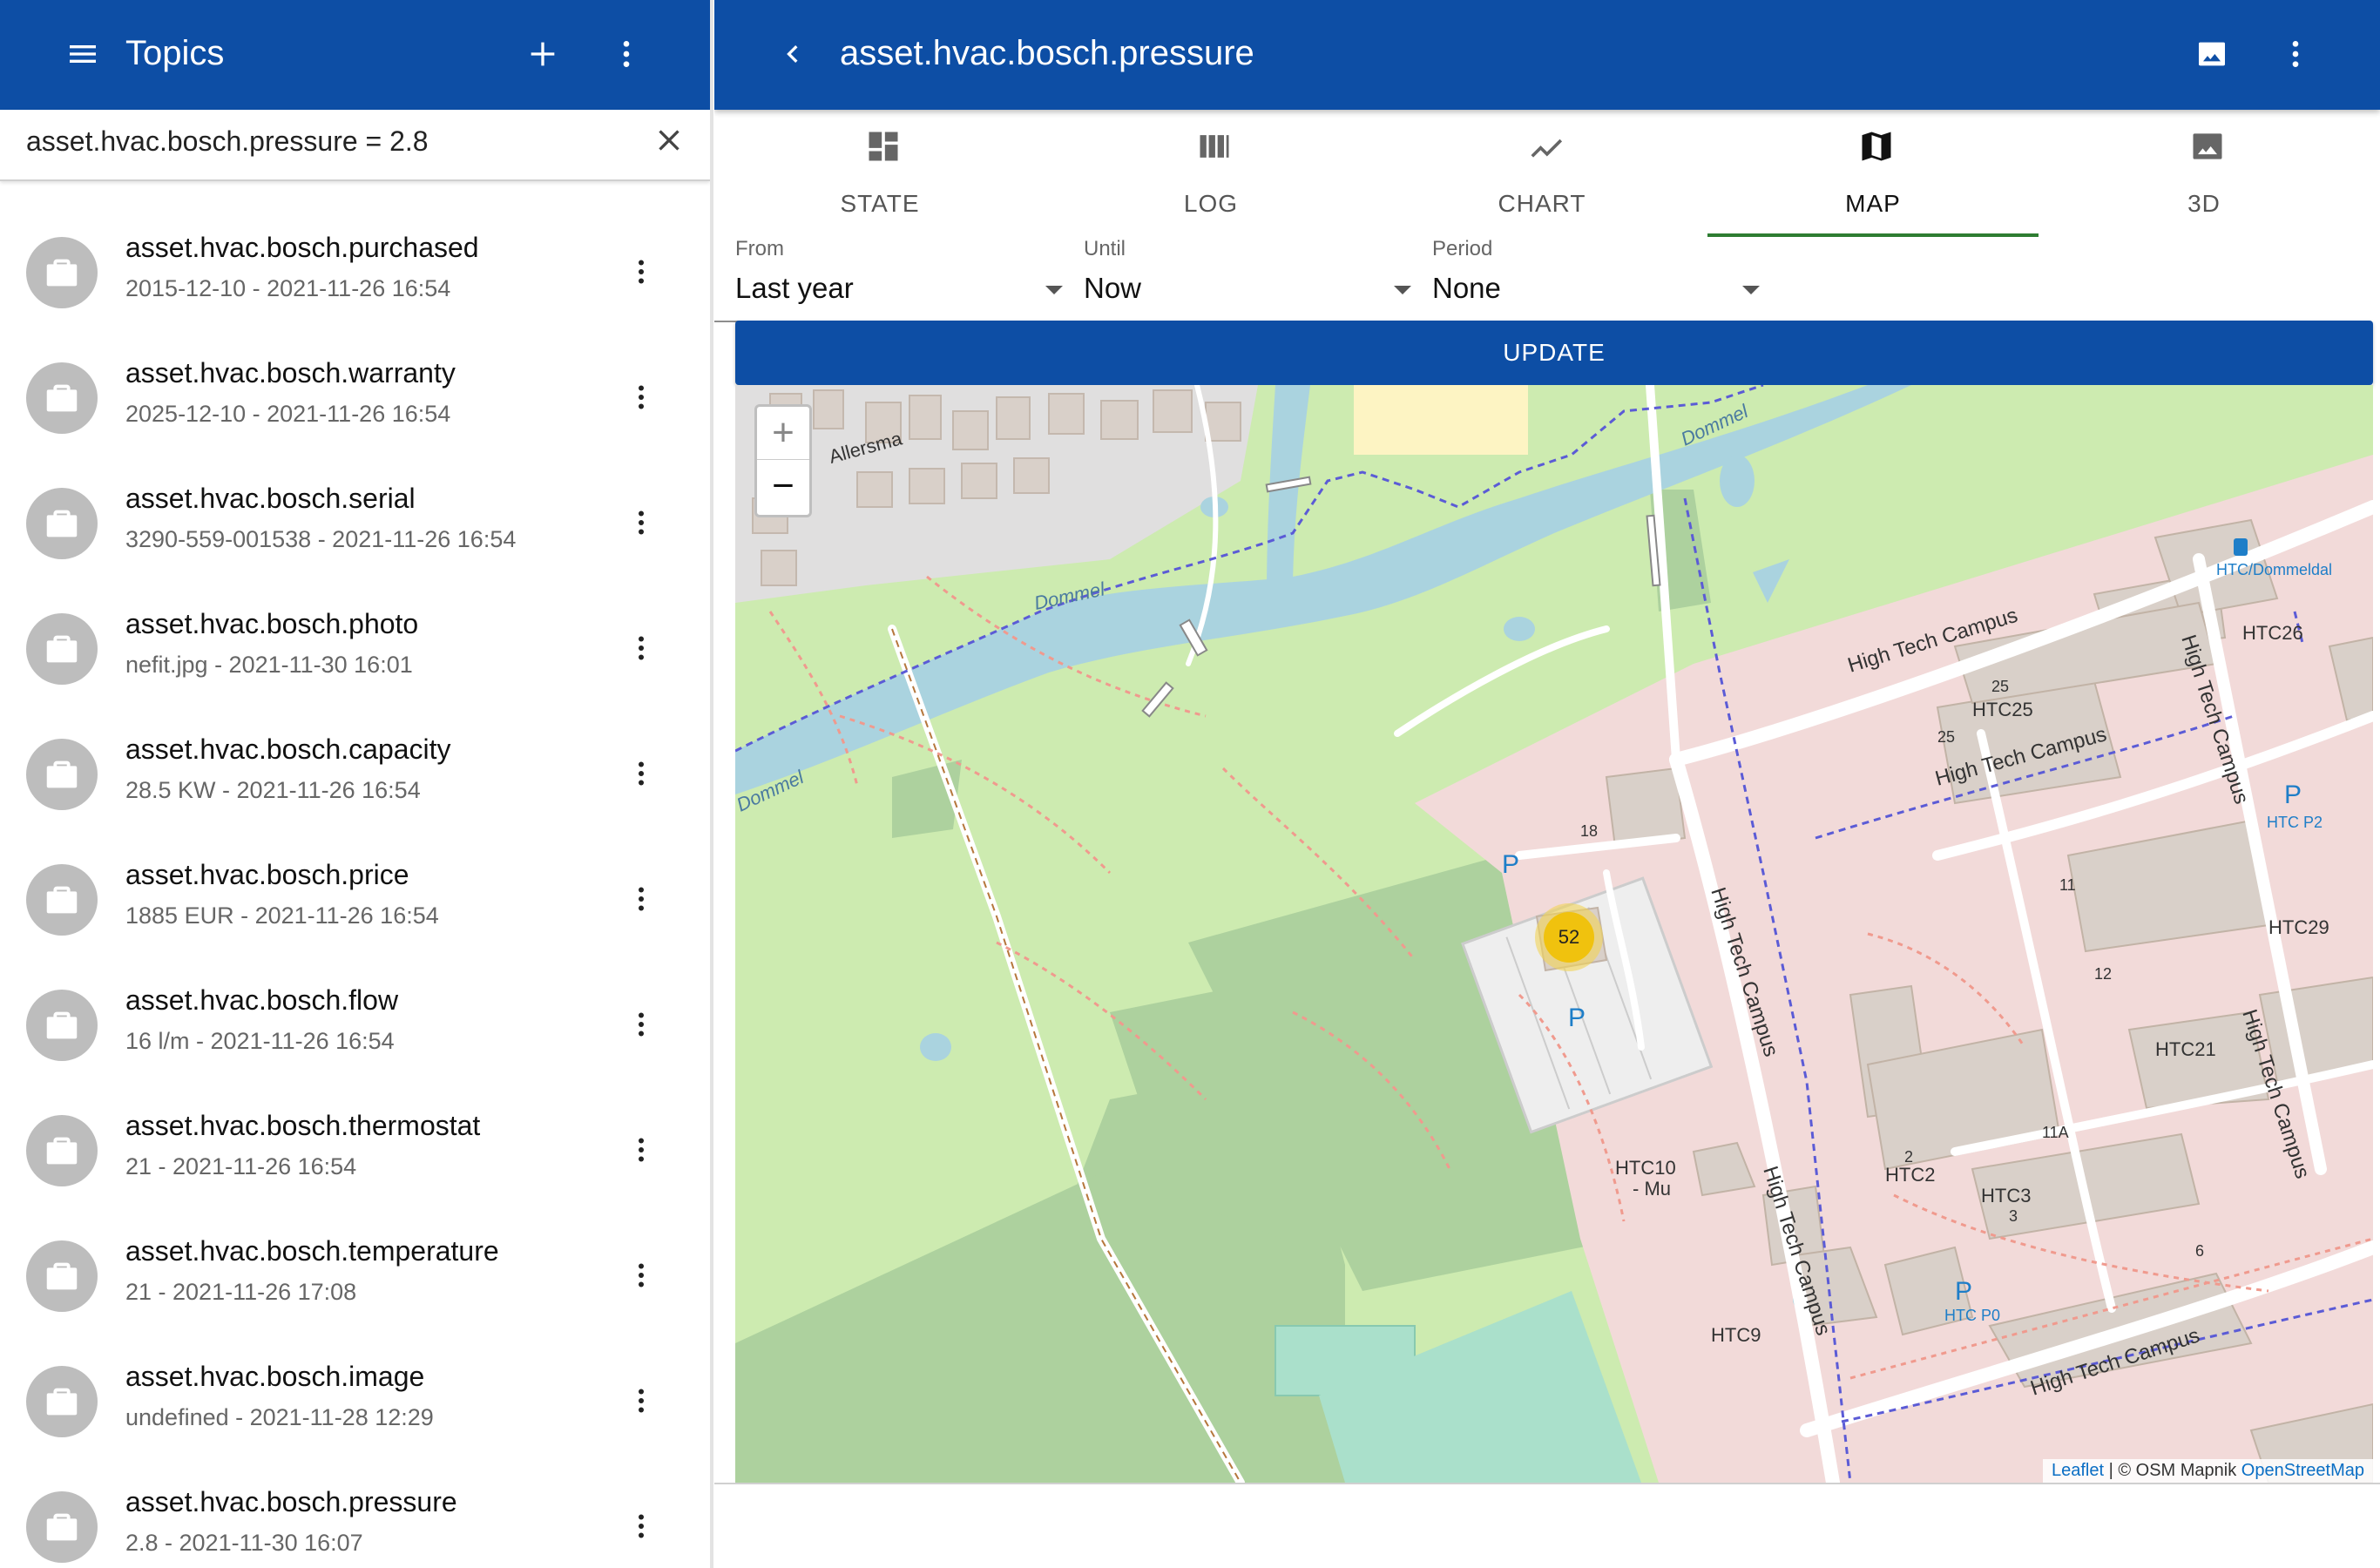 The image size is (2380, 1568). What do you see at coordinates (303, 1125) in the screenshot?
I see `topic-name: asset.hvac.bosch.thermostat` at bounding box center [303, 1125].